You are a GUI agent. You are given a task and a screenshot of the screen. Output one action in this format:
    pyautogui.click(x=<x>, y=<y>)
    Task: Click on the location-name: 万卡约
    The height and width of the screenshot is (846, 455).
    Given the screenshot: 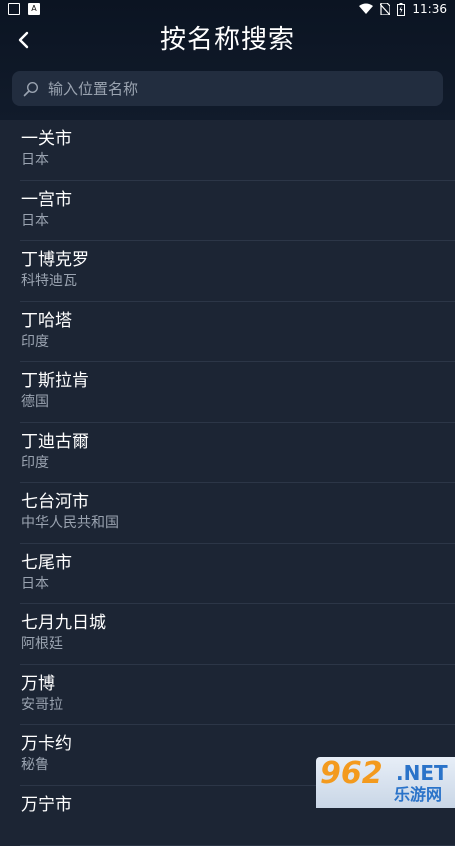 What is the action you would take?
    pyautogui.click(x=46, y=744)
    